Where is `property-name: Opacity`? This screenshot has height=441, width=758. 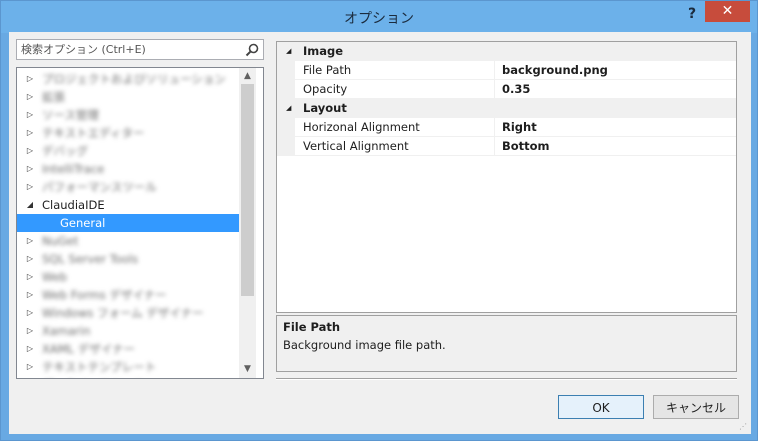
property-name: Opacity is located at coordinates (395, 89).